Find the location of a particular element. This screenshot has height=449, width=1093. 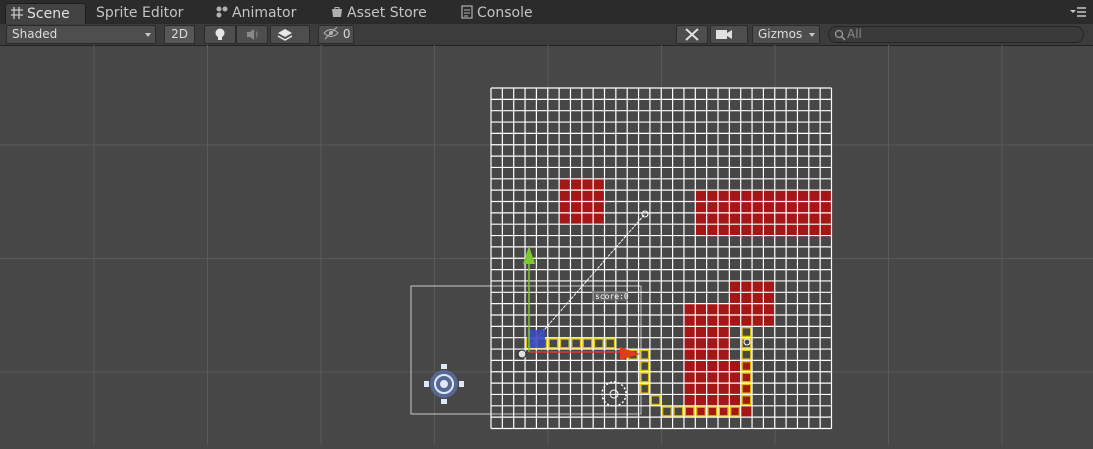

tools-icon is located at coordinates (692, 34).